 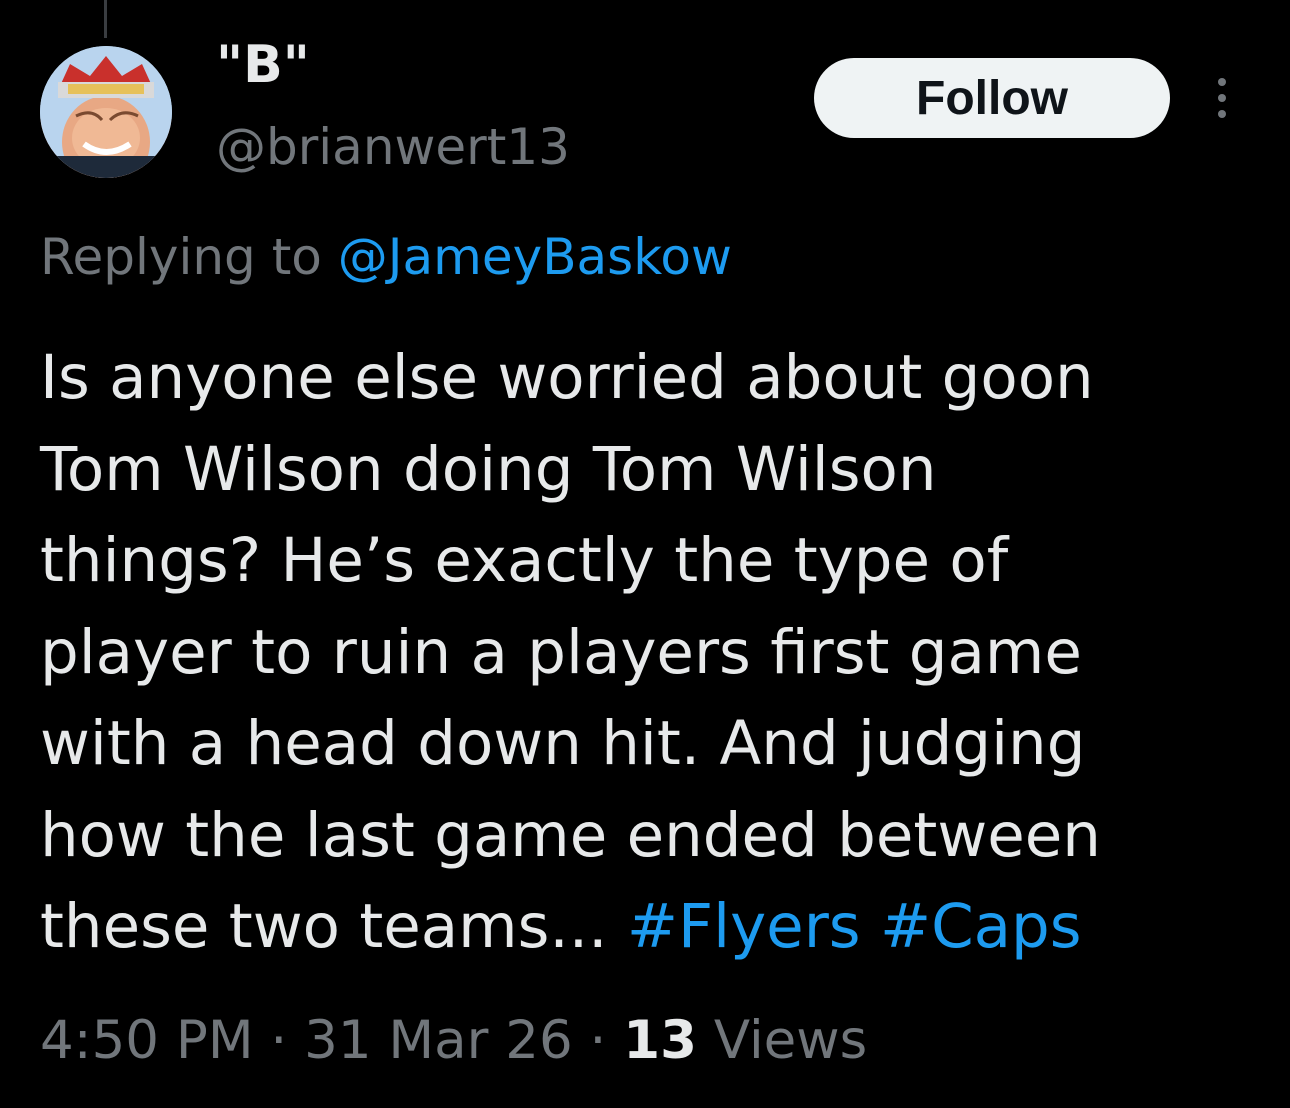 What do you see at coordinates (981, 926) in the screenshot?
I see `hashtag-caps-link: #Caps` at bounding box center [981, 926].